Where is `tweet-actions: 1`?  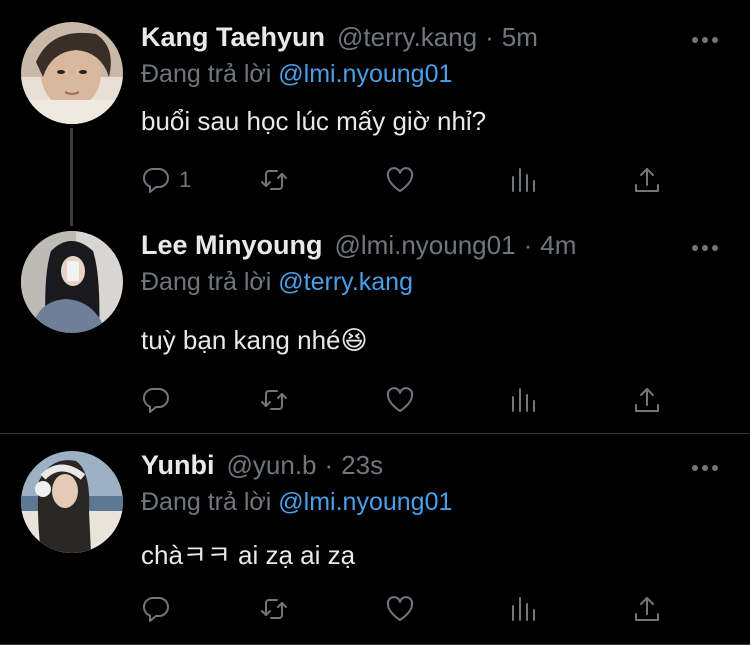 tweet-actions: 1 is located at coordinates (411, 180).